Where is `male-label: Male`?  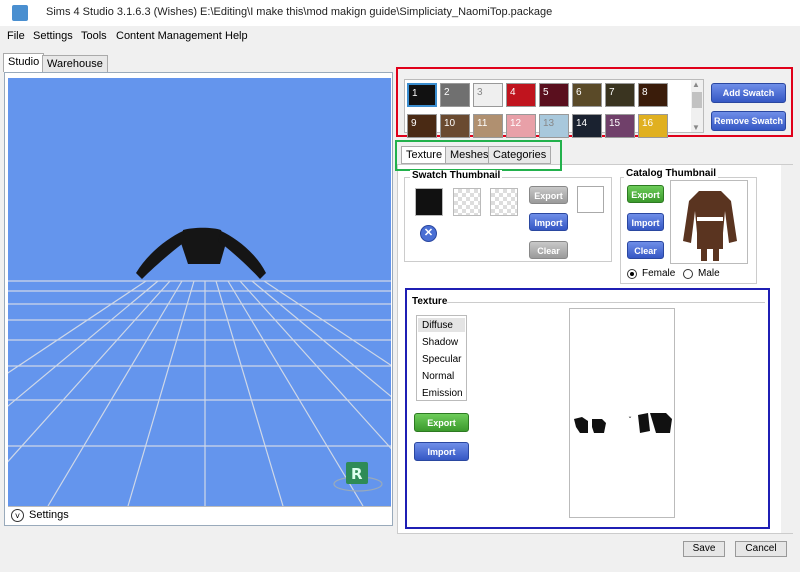
male-label: Male is located at coordinates (709, 273).